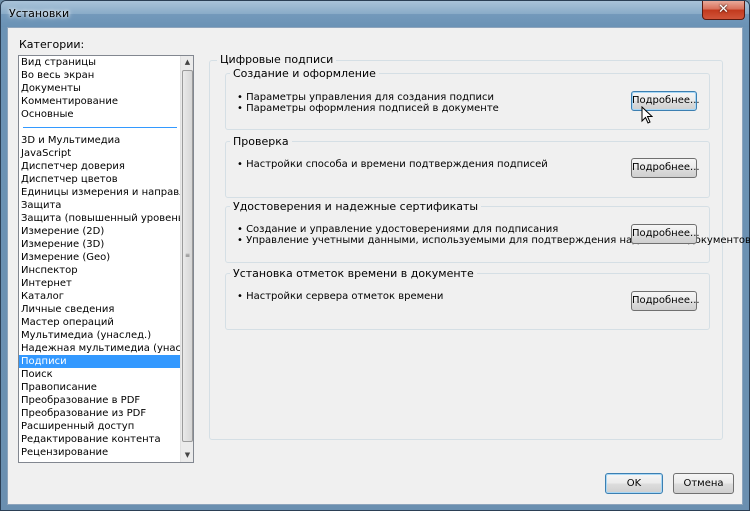 Image resolution: width=750 pixels, height=511 pixels. I want to click on category-separator, so click(100, 127).